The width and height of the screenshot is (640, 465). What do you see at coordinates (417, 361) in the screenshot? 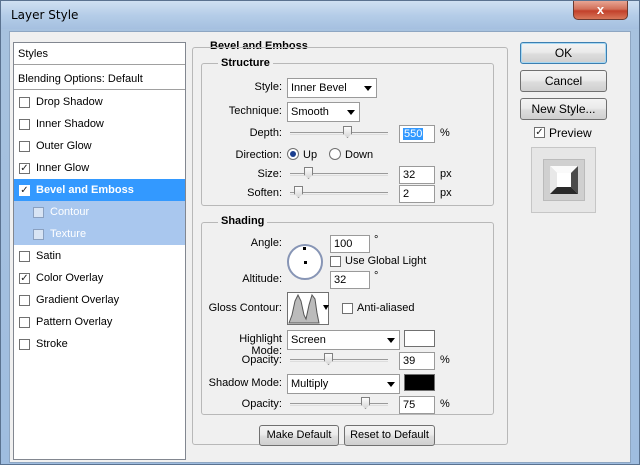
I see `highlight-opacity-input: 39` at bounding box center [417, 361].